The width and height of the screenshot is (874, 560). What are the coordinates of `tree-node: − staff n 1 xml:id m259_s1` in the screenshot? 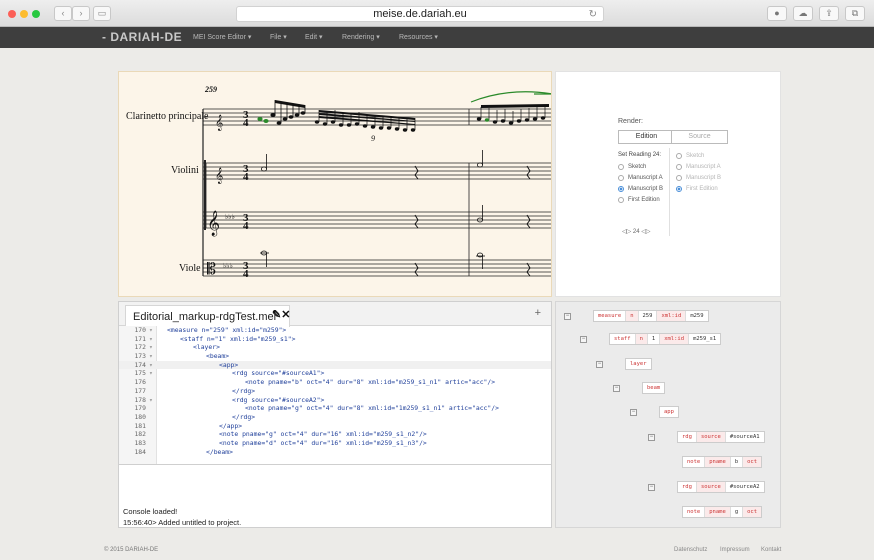 It's located at (651, 339).